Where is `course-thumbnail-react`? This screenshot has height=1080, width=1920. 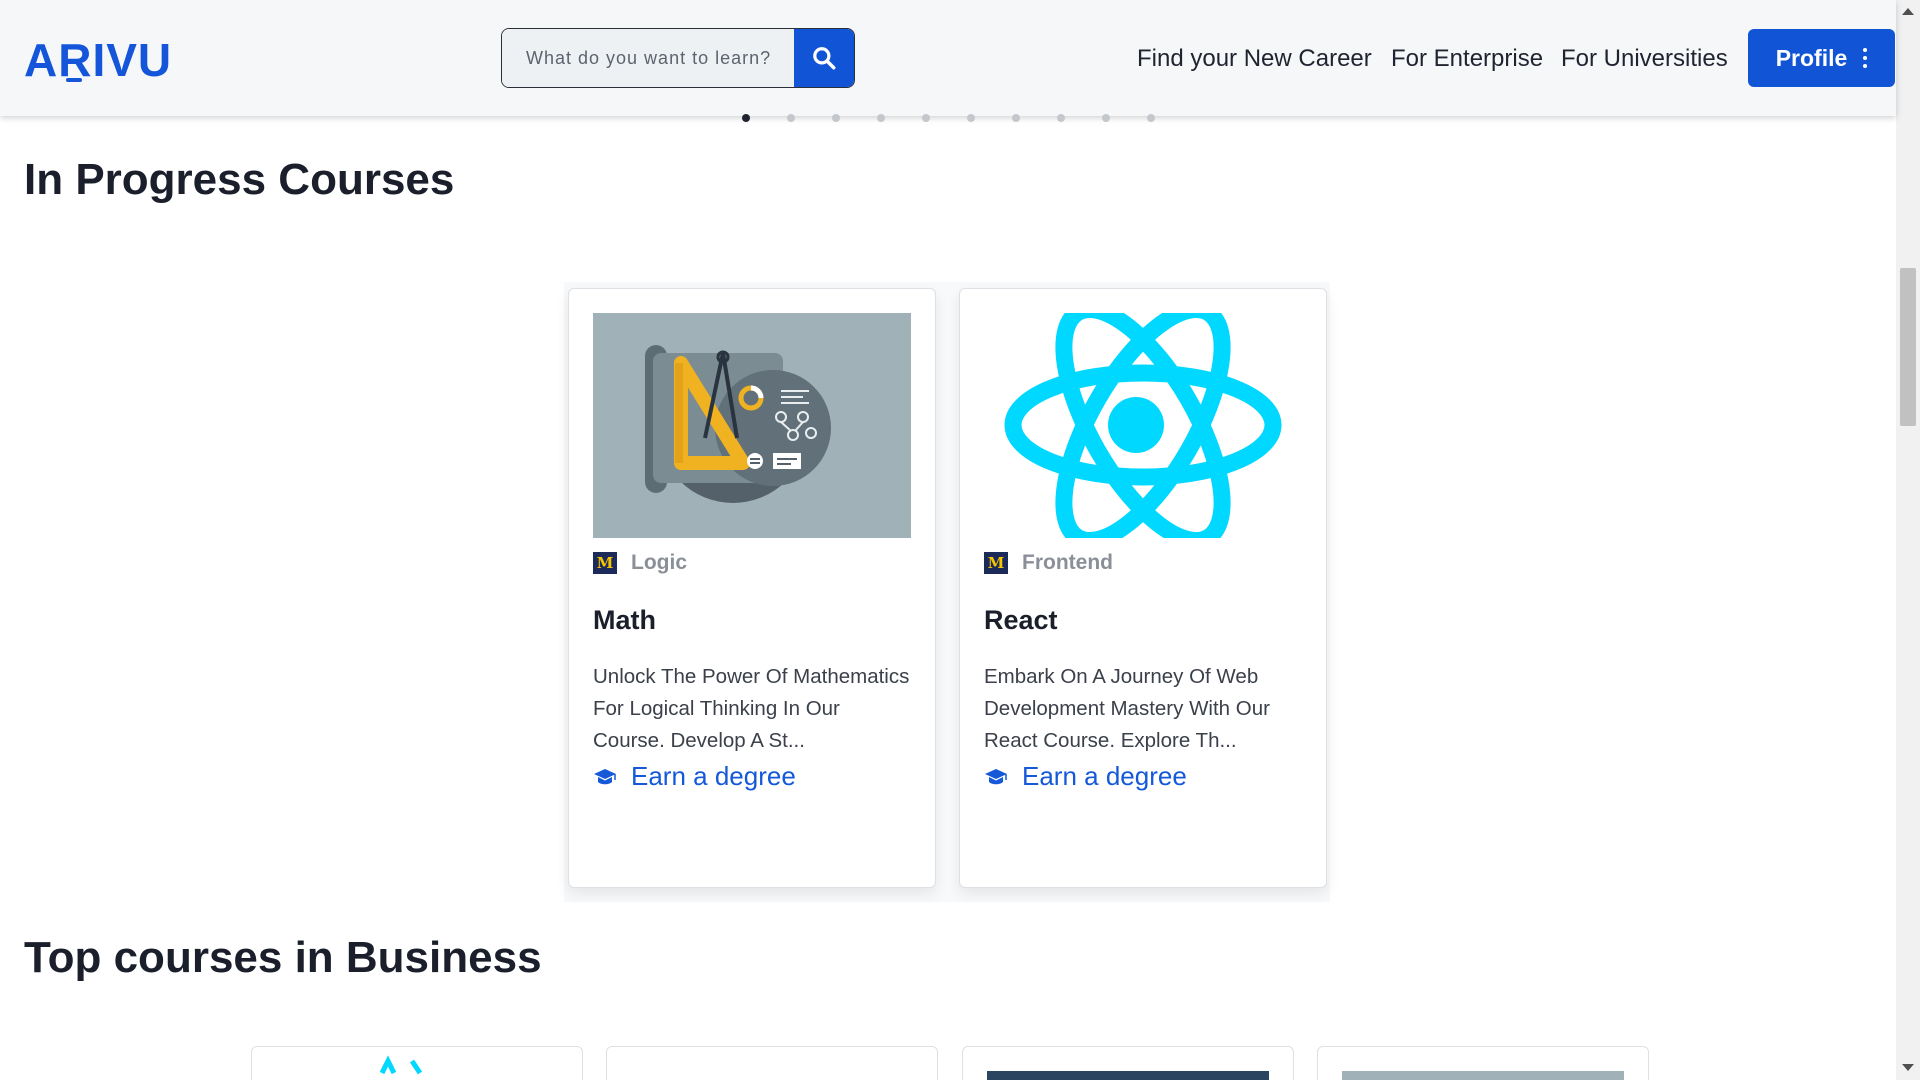
course-thumbnail-react is located at coordinates (1143, 425).